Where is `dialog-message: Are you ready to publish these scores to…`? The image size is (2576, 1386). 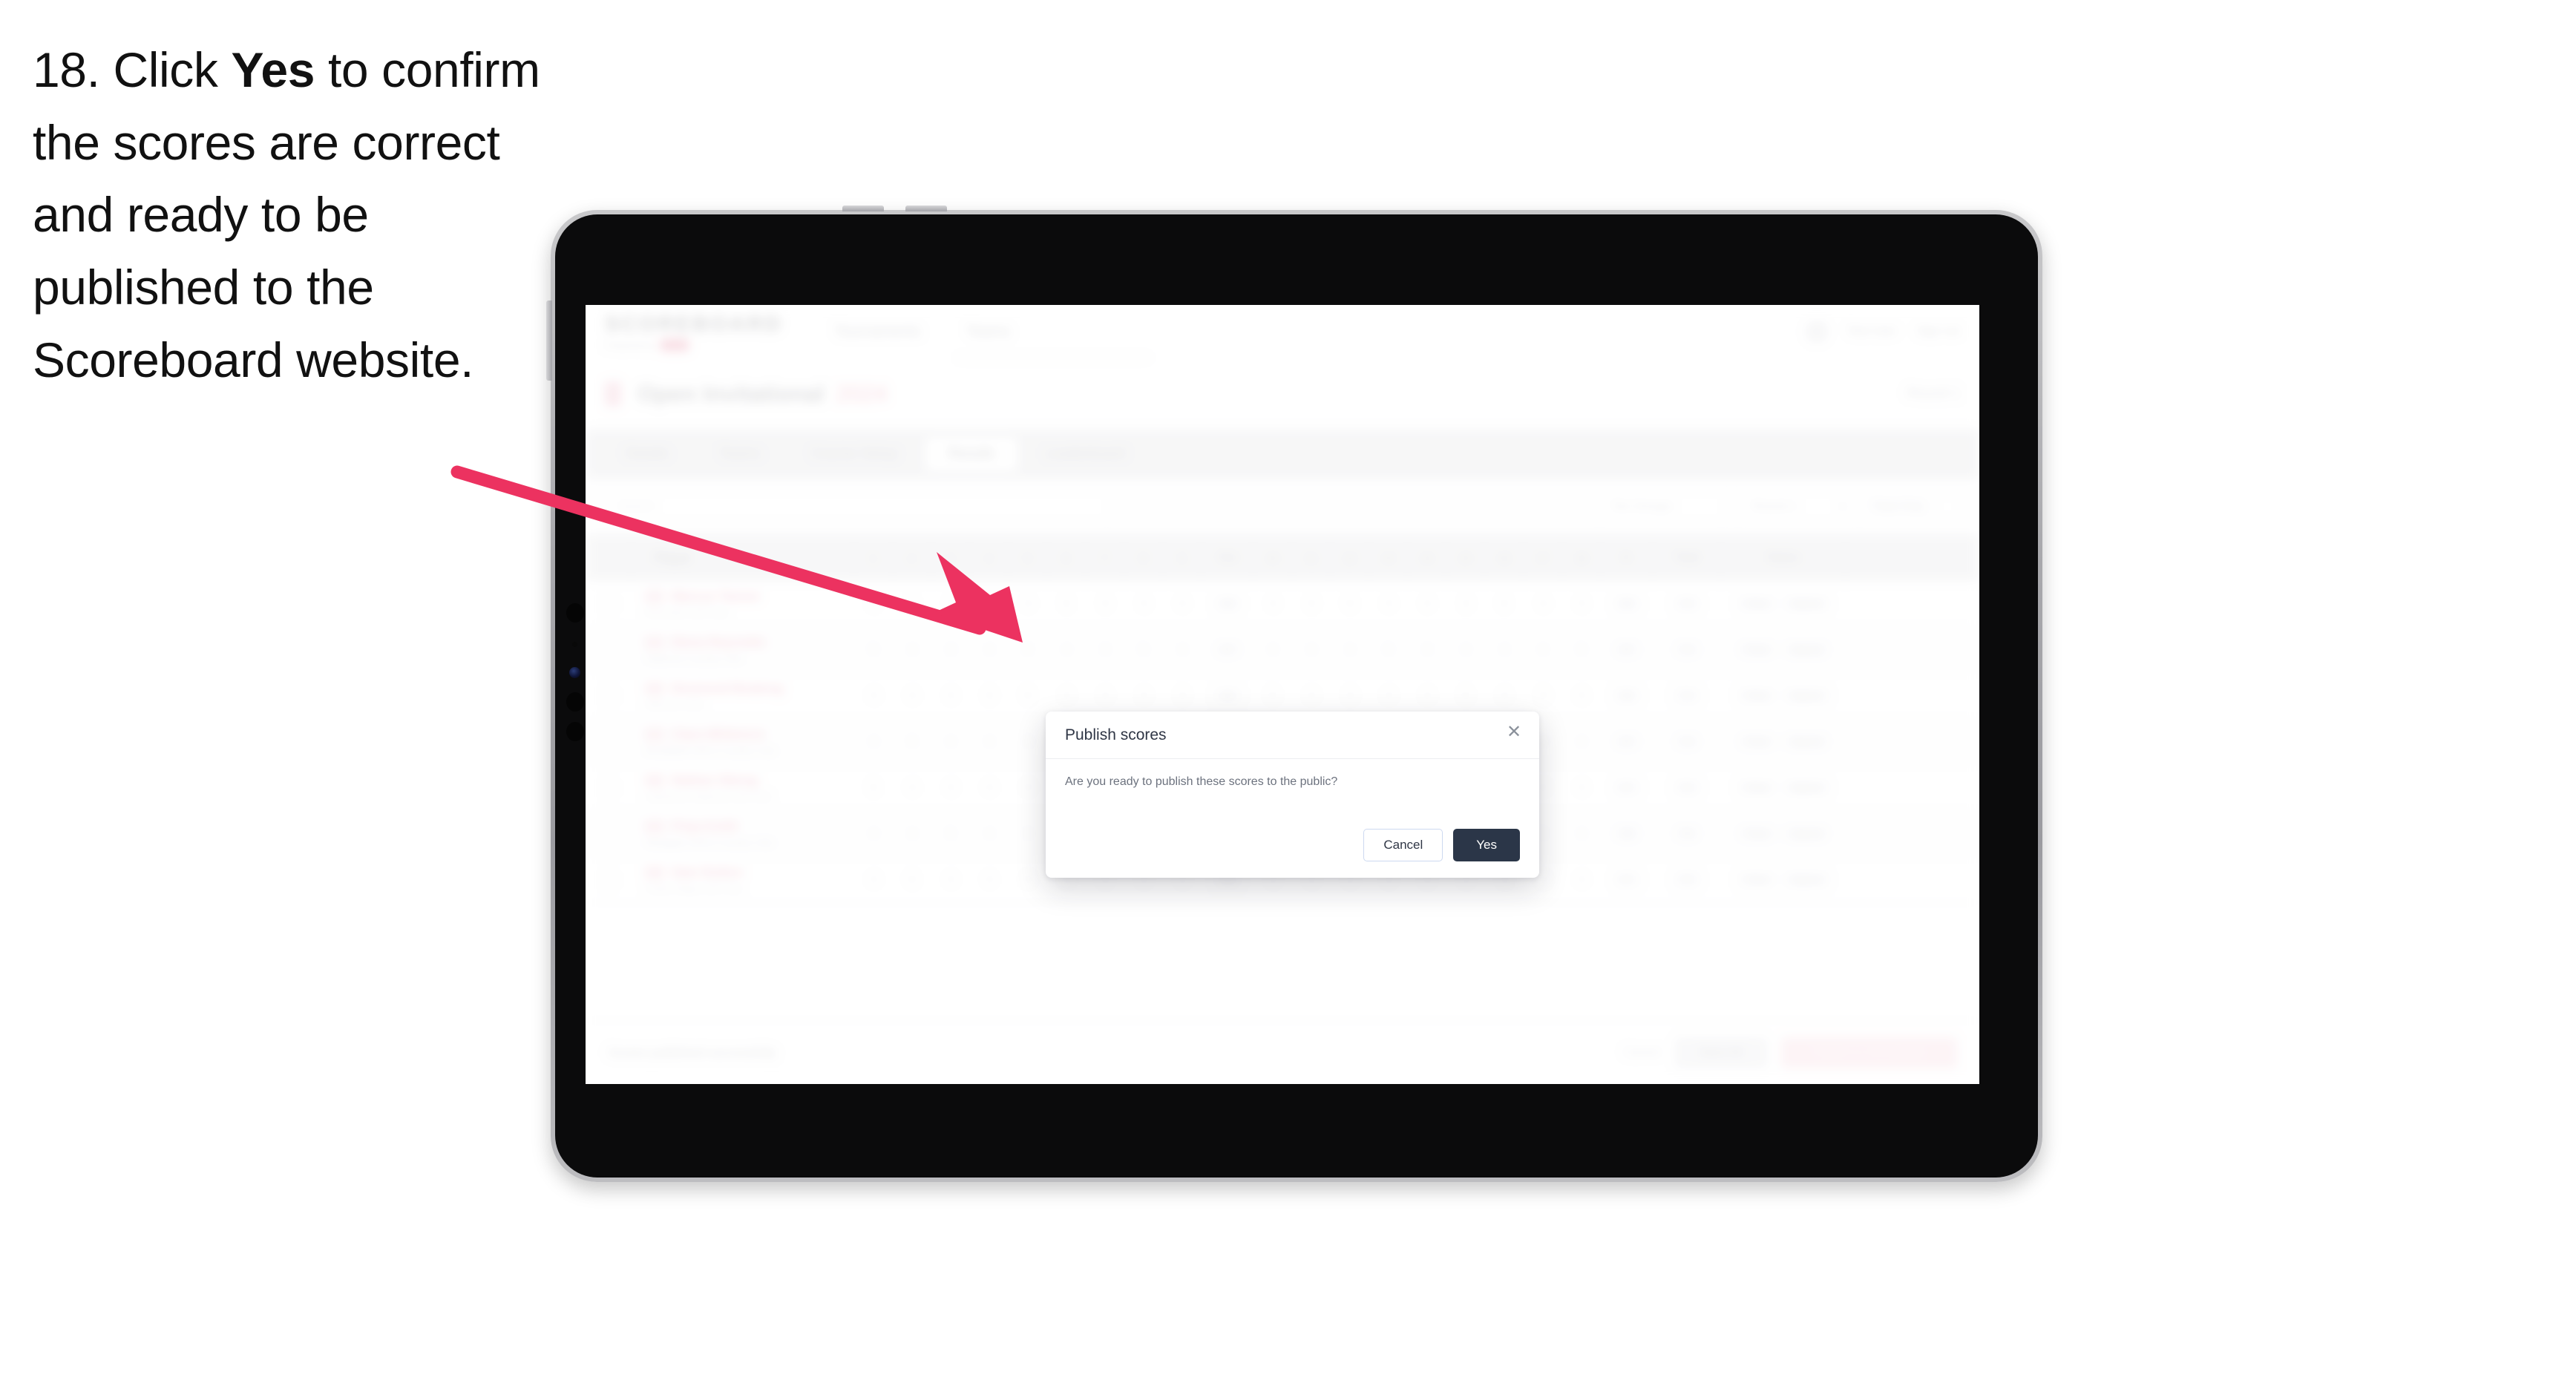
dialog-message: Are you ready to publish these scores to… is located at coordinates (1201, 782).